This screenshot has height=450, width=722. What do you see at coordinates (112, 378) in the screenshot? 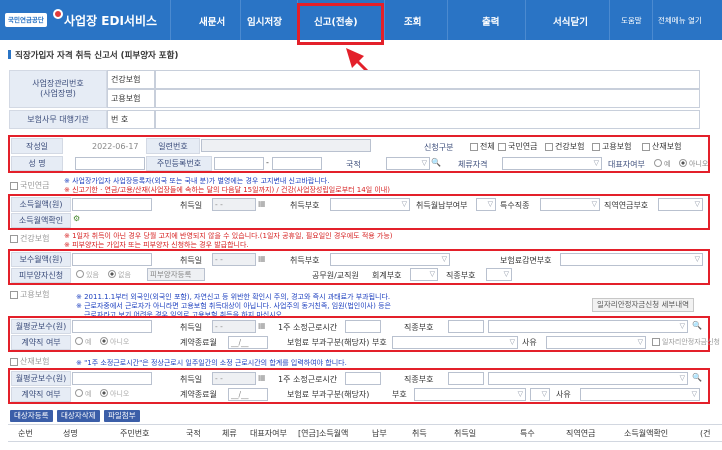
I see `ind-wage-input` at bounding box center [112, 378].